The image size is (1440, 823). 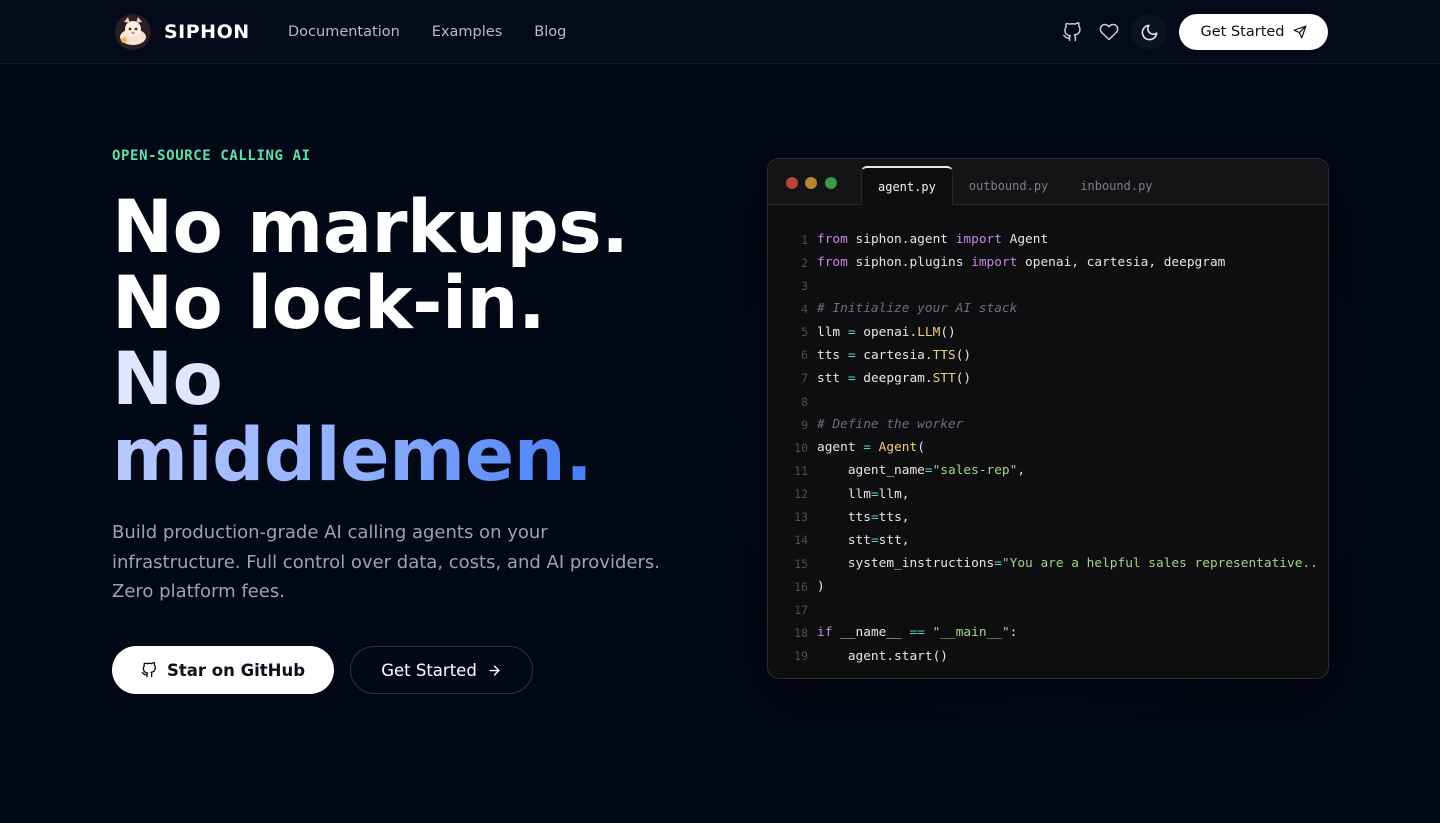 I want to click on window-close-dot, so click(x=792, y=183).